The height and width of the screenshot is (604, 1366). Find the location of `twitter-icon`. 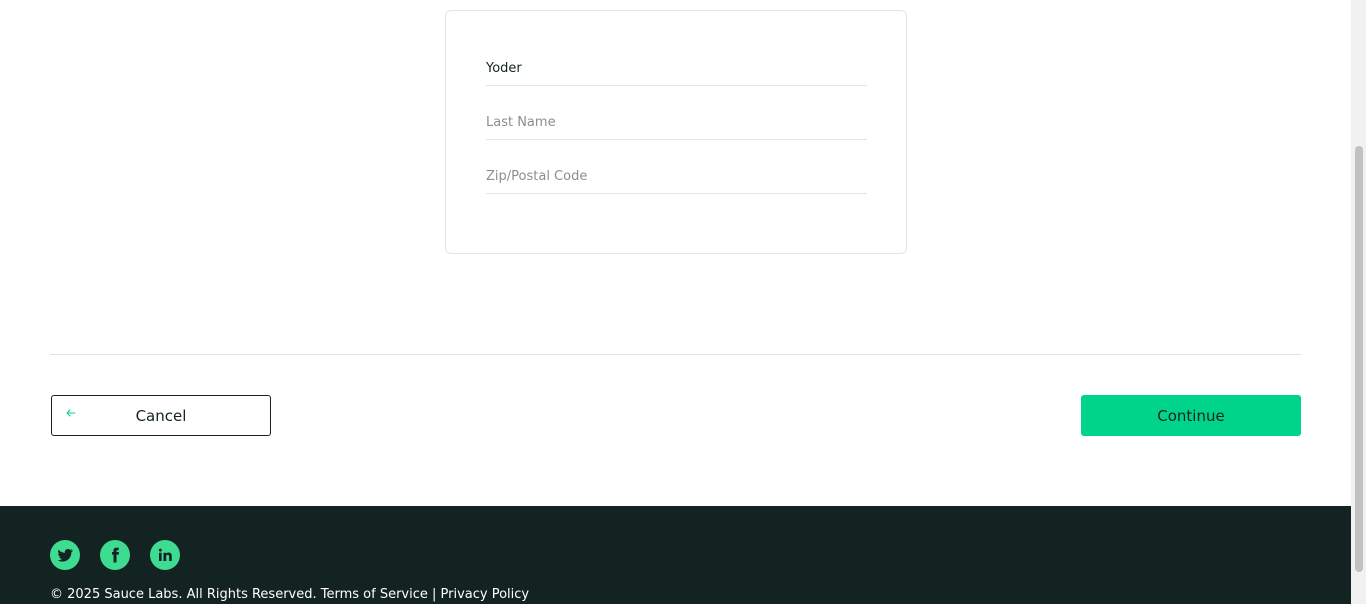

twitter-icon is located at coordinates (65, 555).